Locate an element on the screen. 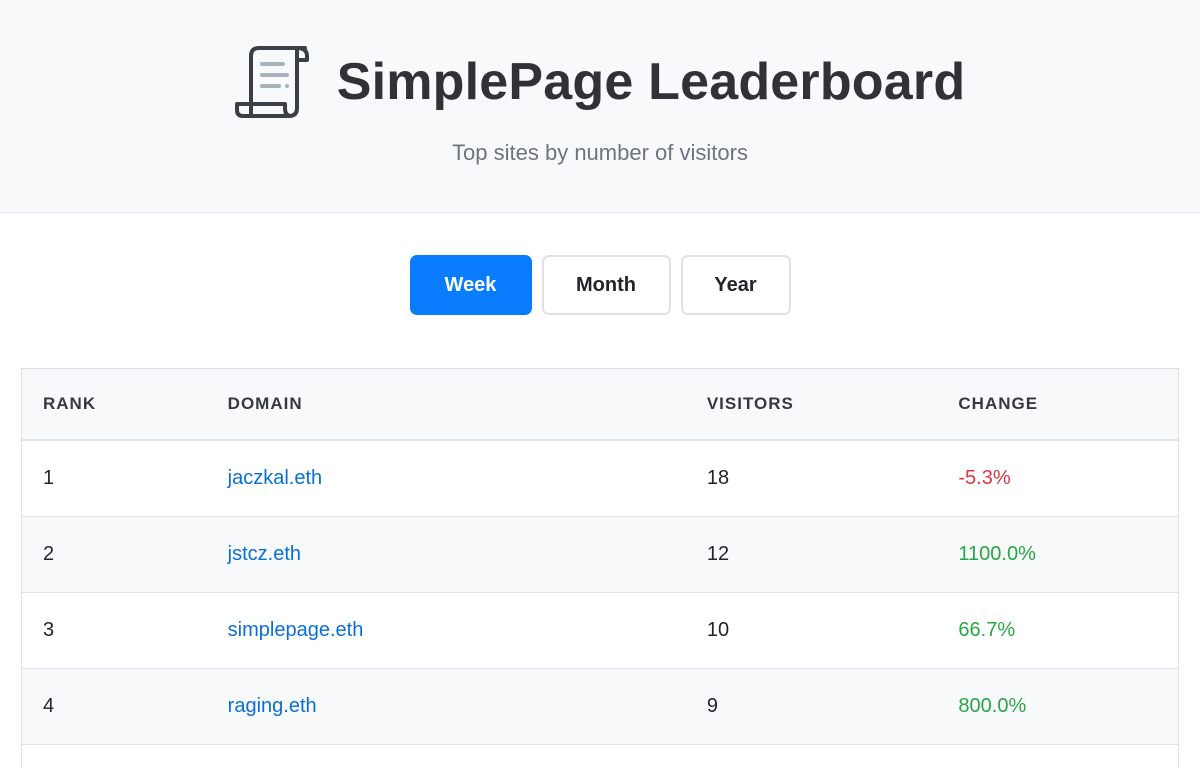  domain-link: simplepage.eth is located at coordinates (296, 630).